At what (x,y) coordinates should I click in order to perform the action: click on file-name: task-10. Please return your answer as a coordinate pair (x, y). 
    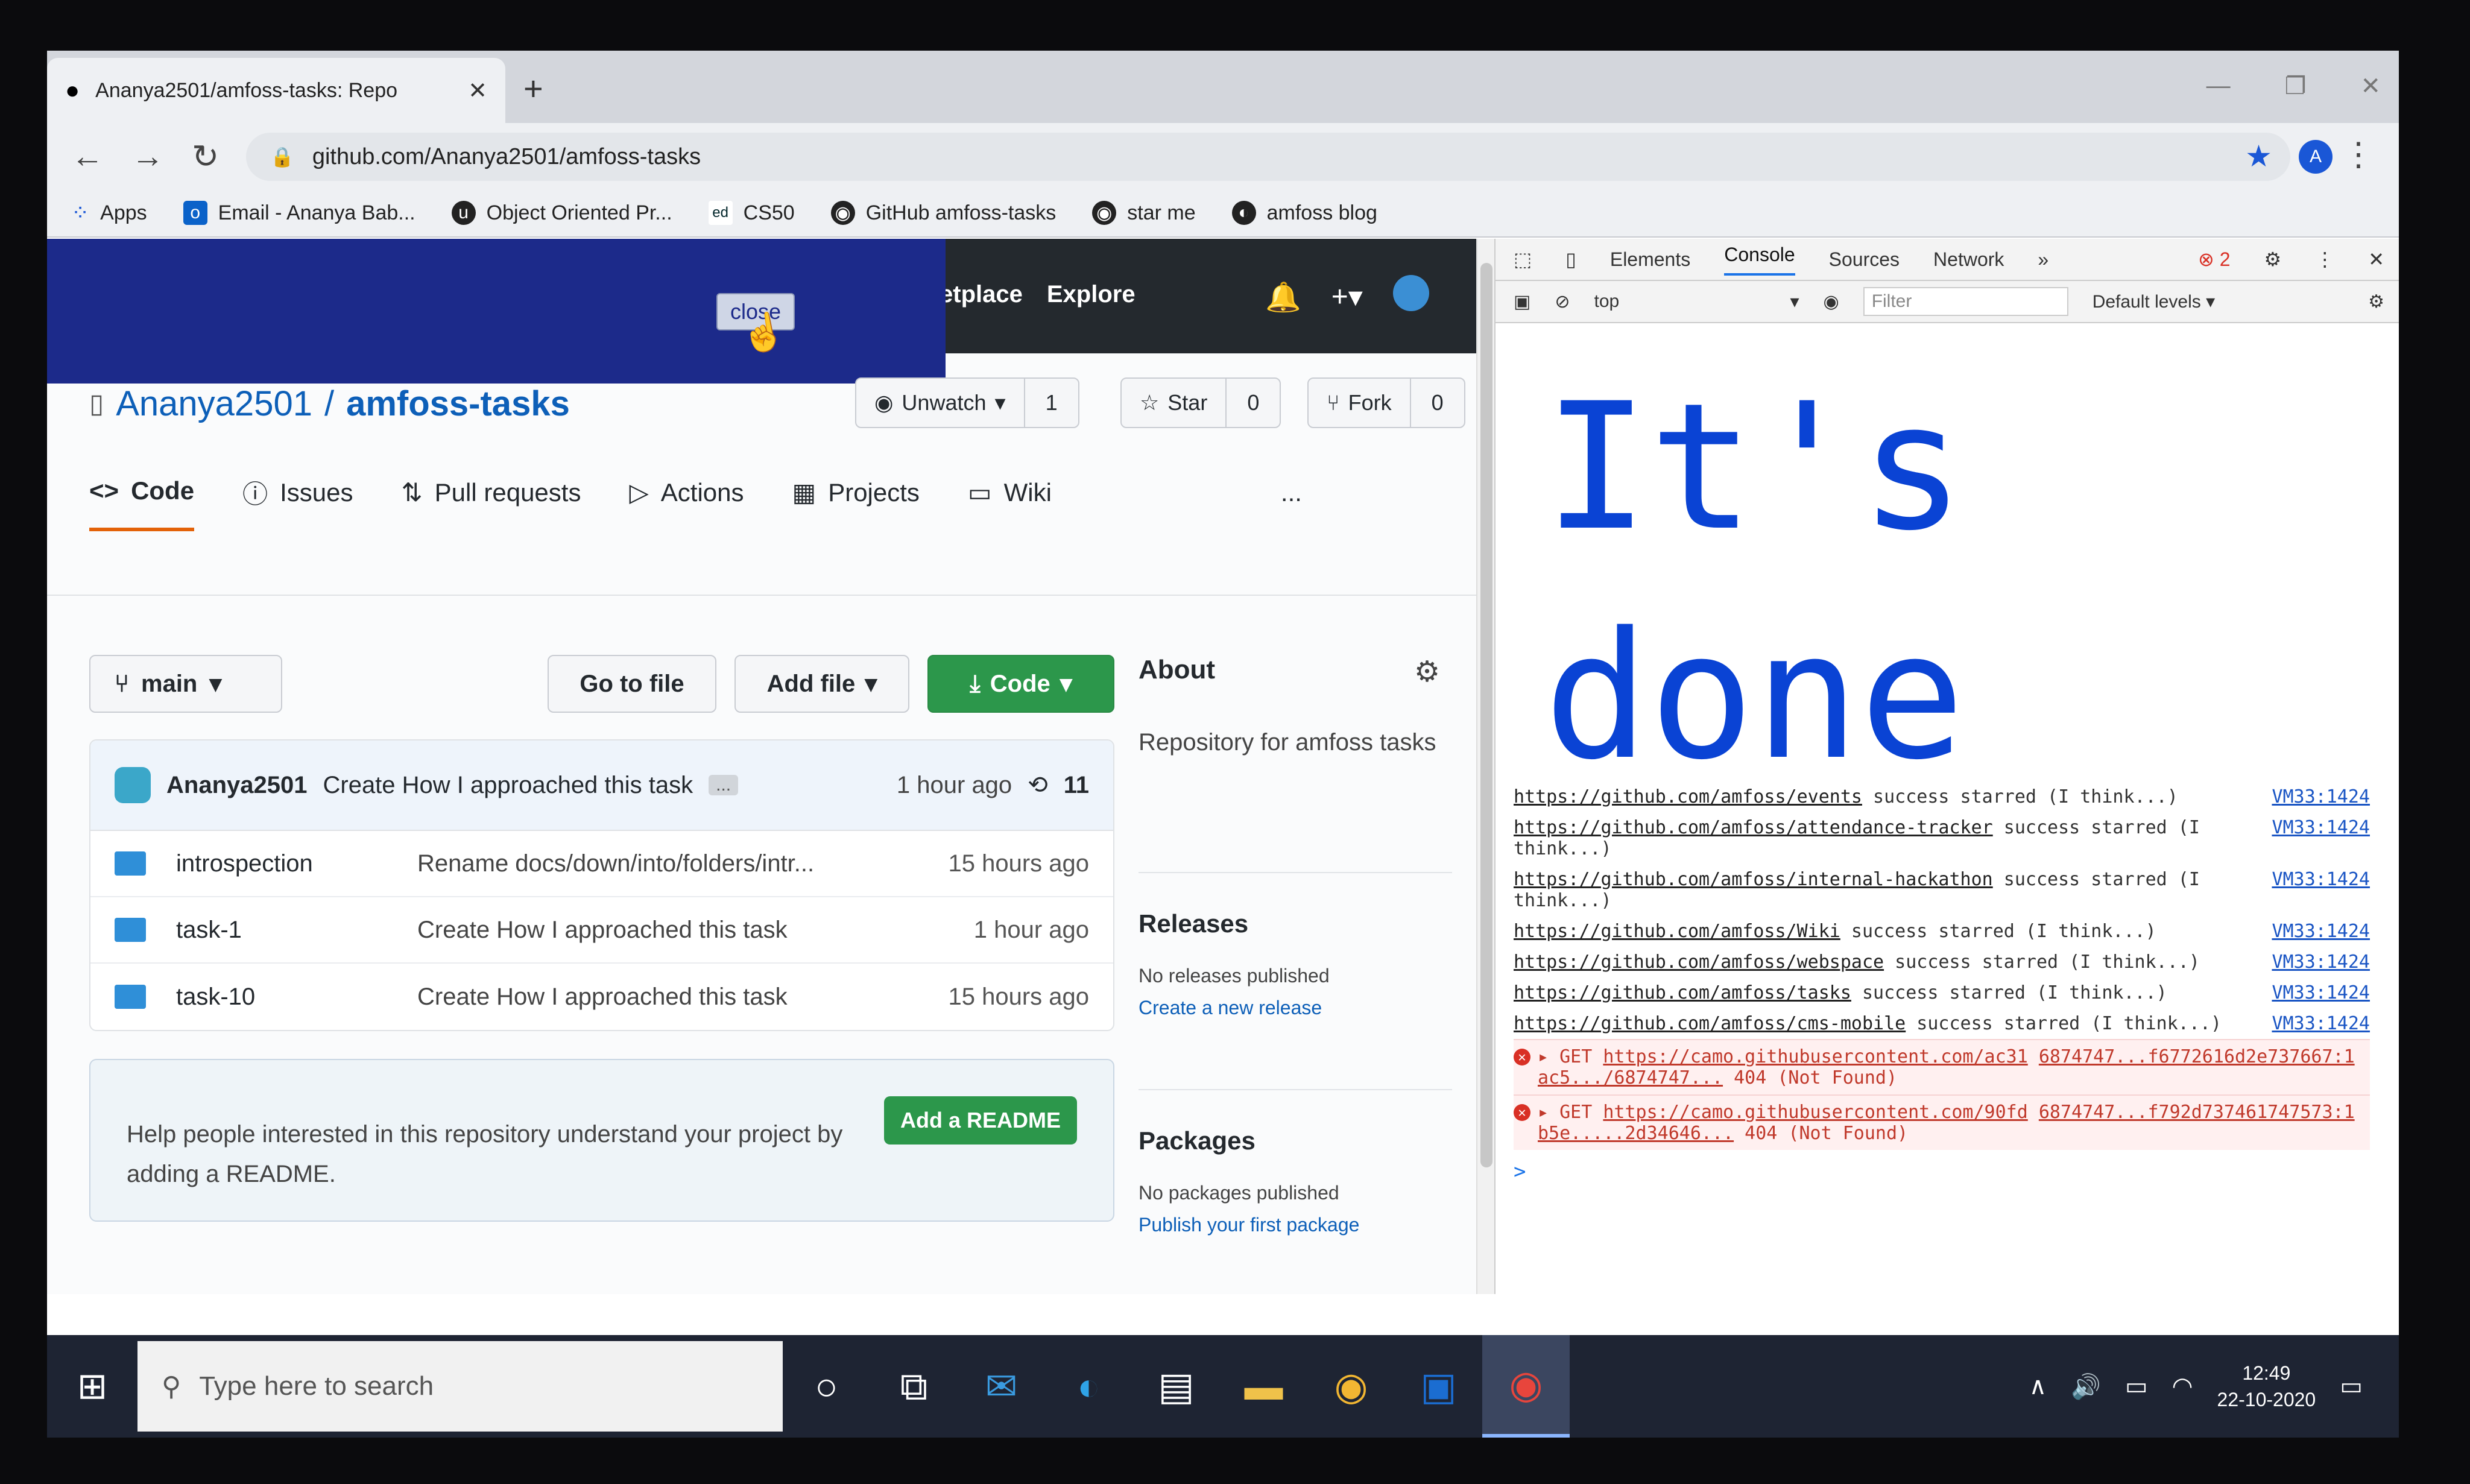
    Looking at the image, I should click on (296, 997).